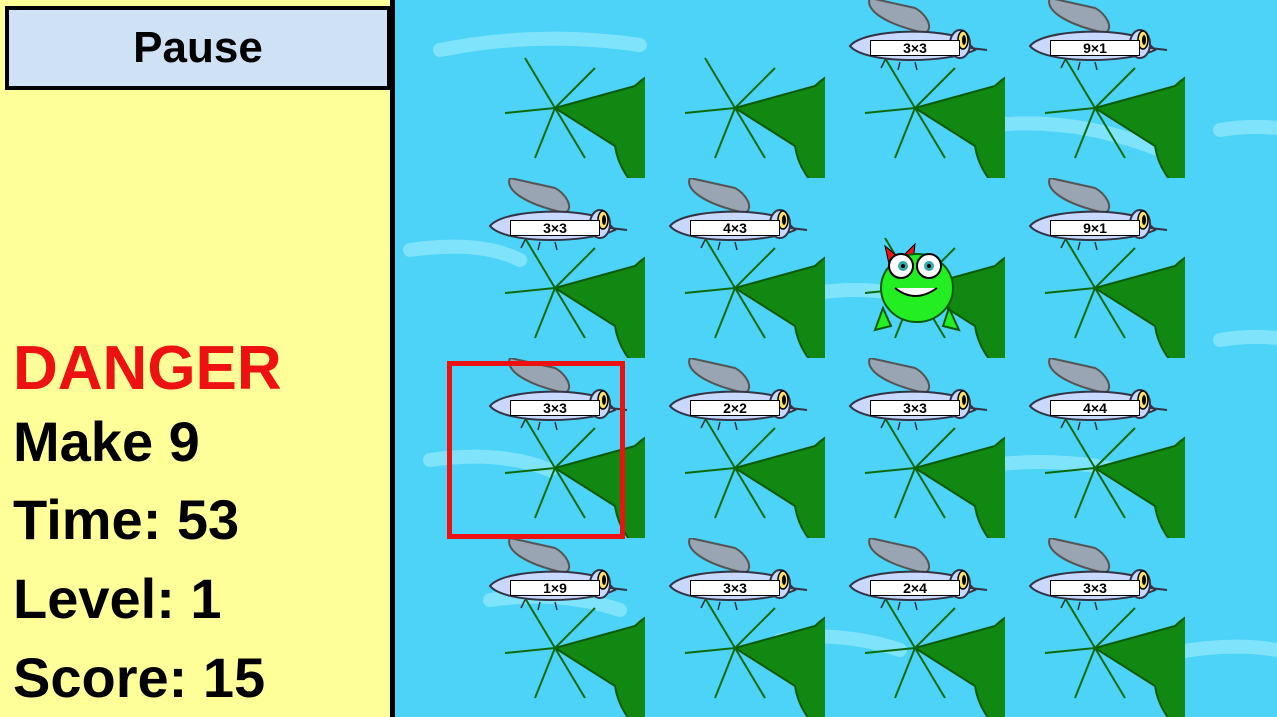 This screenshot has width=1277, height=717. What do you see at coordinates (198, 48) in the screenshot?
I see `pause-button: Pause` at bounding box center [198, 48].